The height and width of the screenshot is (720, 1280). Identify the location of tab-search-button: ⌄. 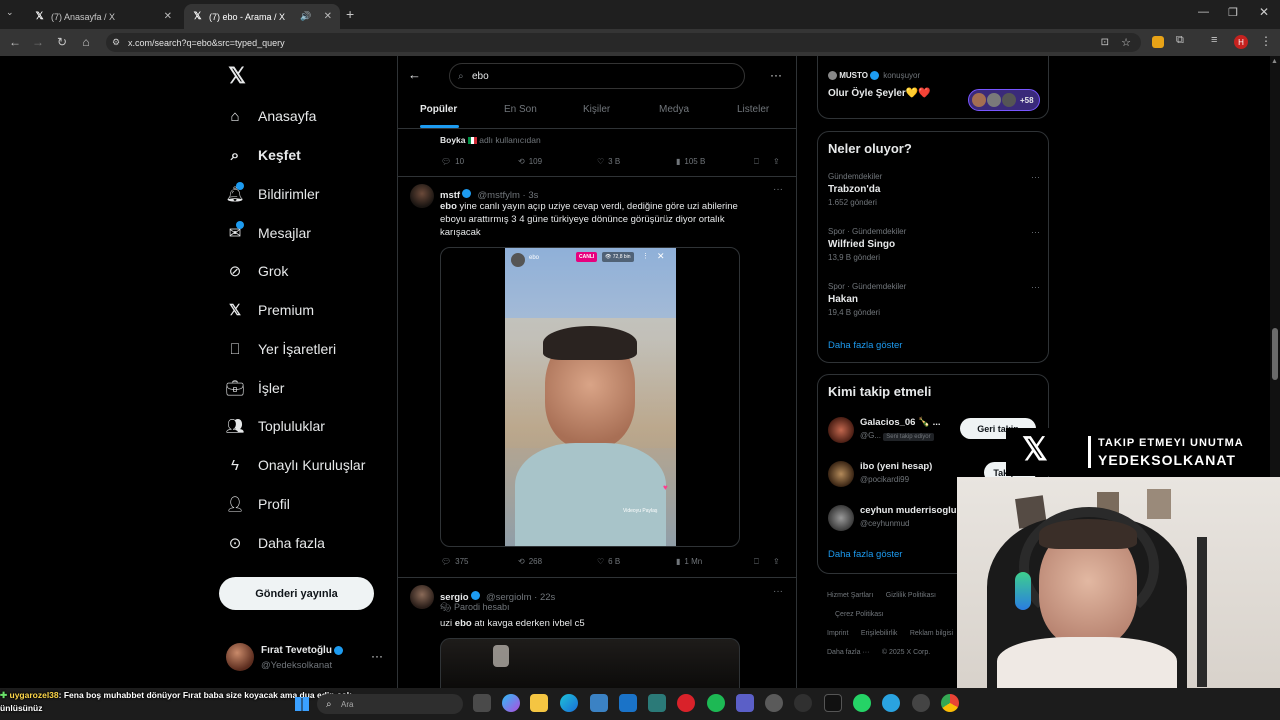
(14, 14).